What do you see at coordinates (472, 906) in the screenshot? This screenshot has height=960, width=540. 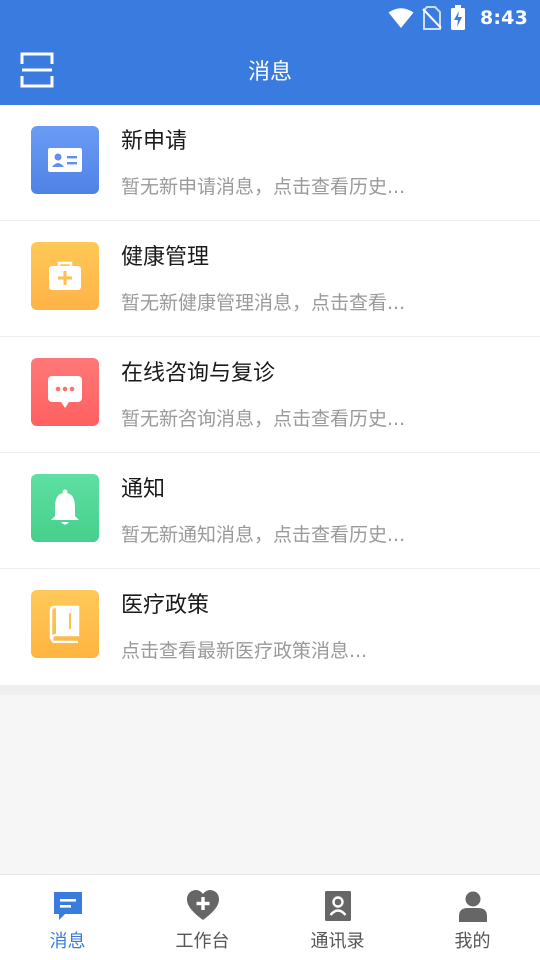 I see `user-icon` at bounding box center [472, 906].